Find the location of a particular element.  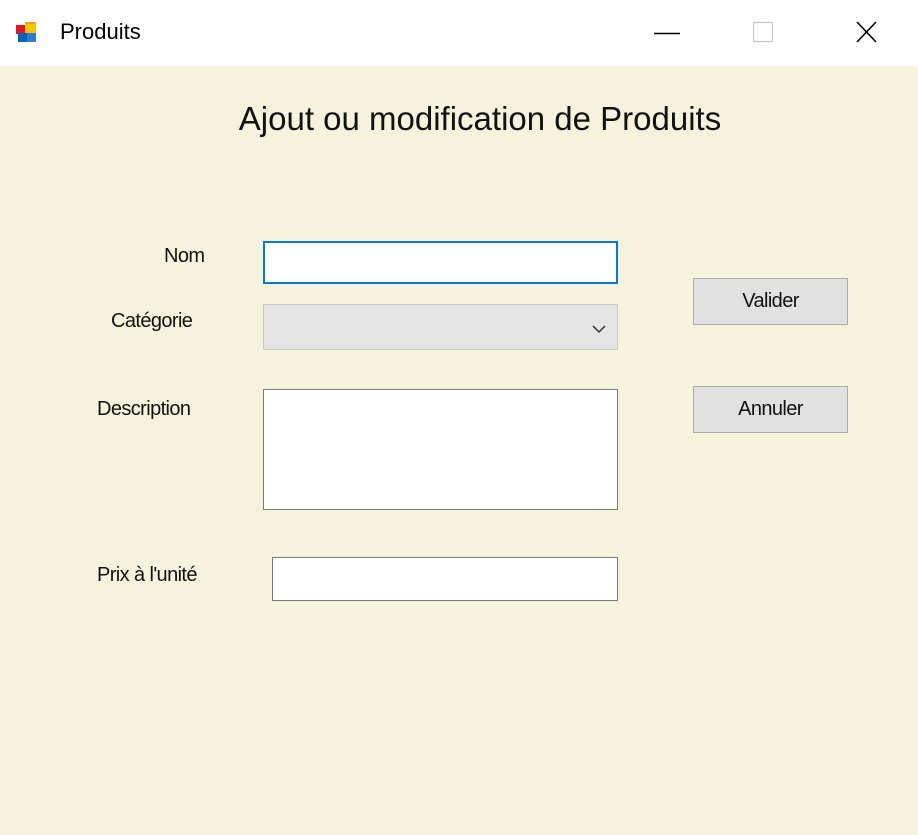

categorie-dropdown is located at coordinates (440, 327).